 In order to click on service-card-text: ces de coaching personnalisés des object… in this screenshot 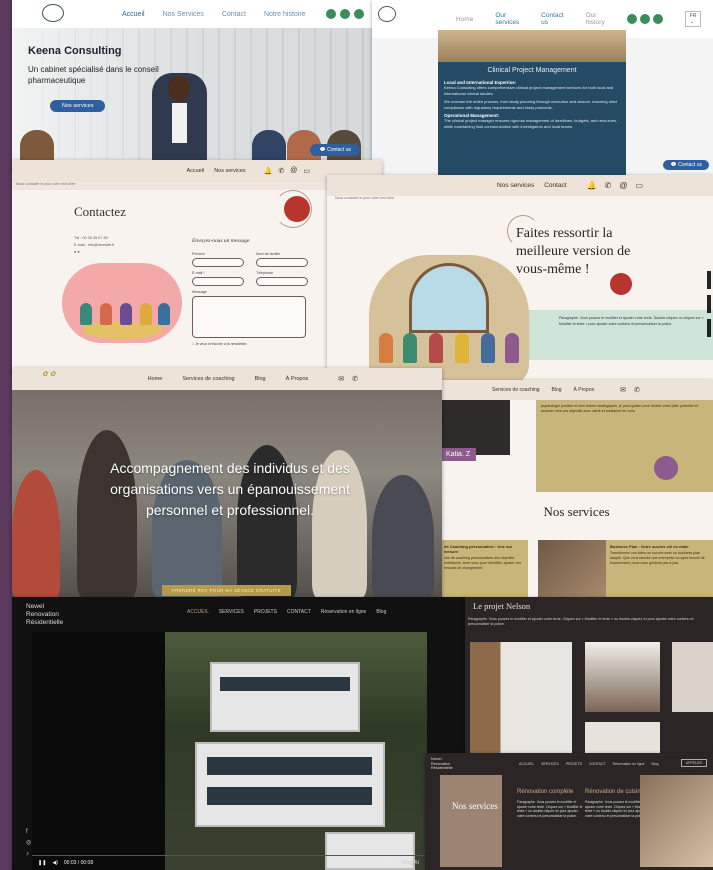, I will do `click(483, 563)`.